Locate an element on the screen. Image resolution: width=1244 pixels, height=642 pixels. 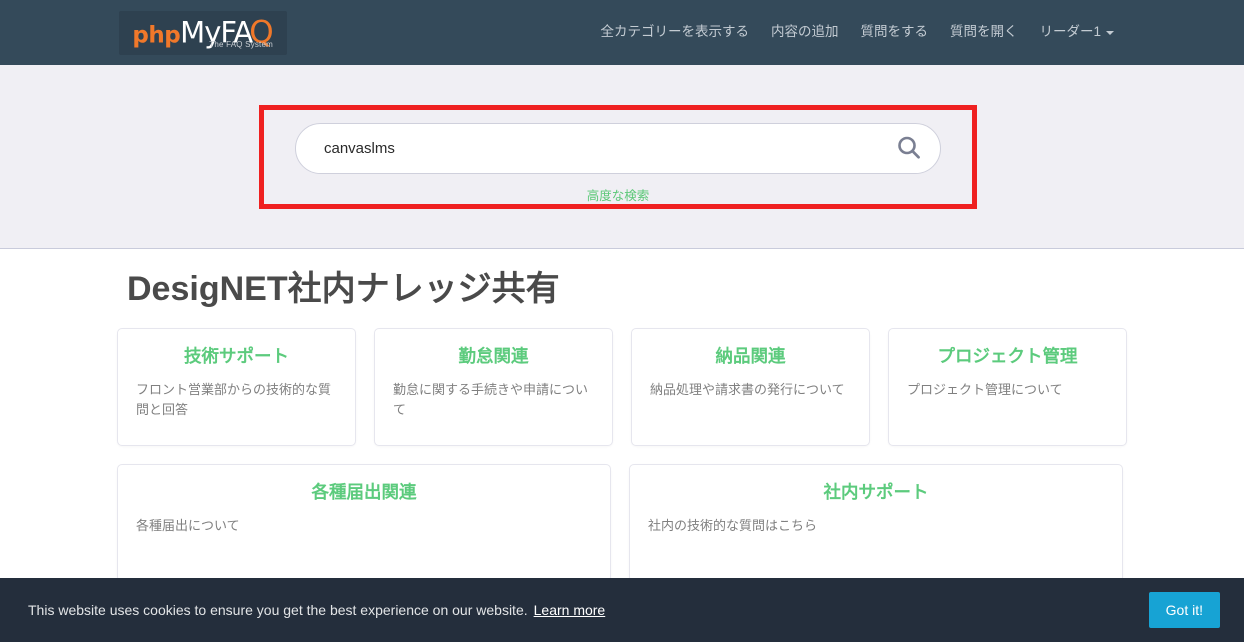
category-title: 納品関連 is located at coordinates (750, 356).